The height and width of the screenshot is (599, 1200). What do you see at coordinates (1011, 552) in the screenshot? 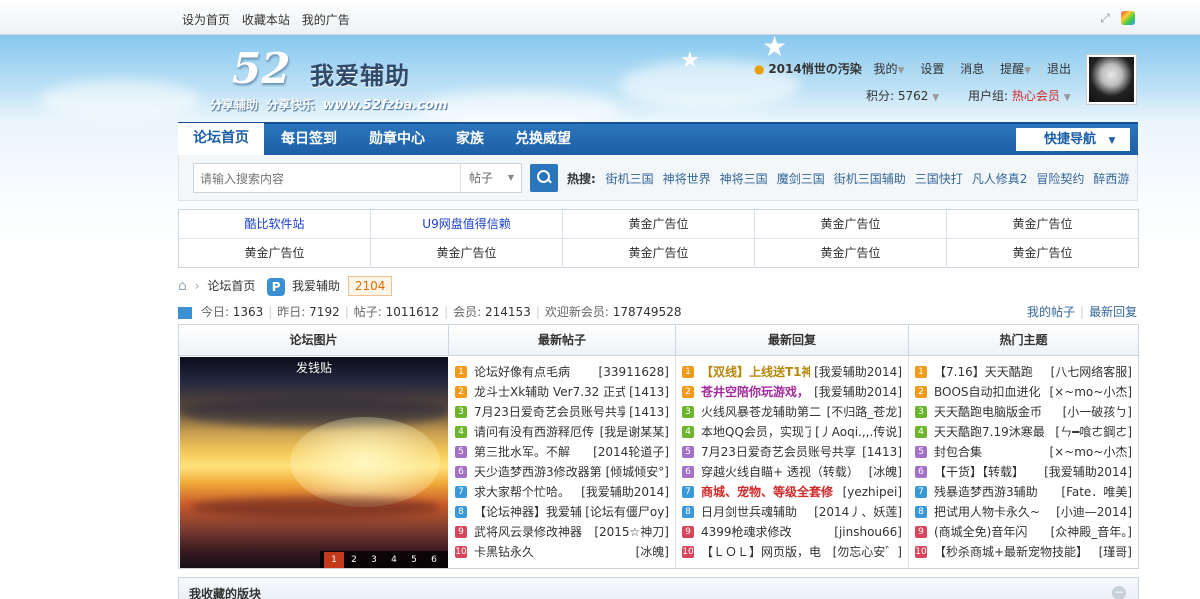
I see `thread-title: 【秒杀商城+最新宠物技能】` at bounding box center [1011, 552].